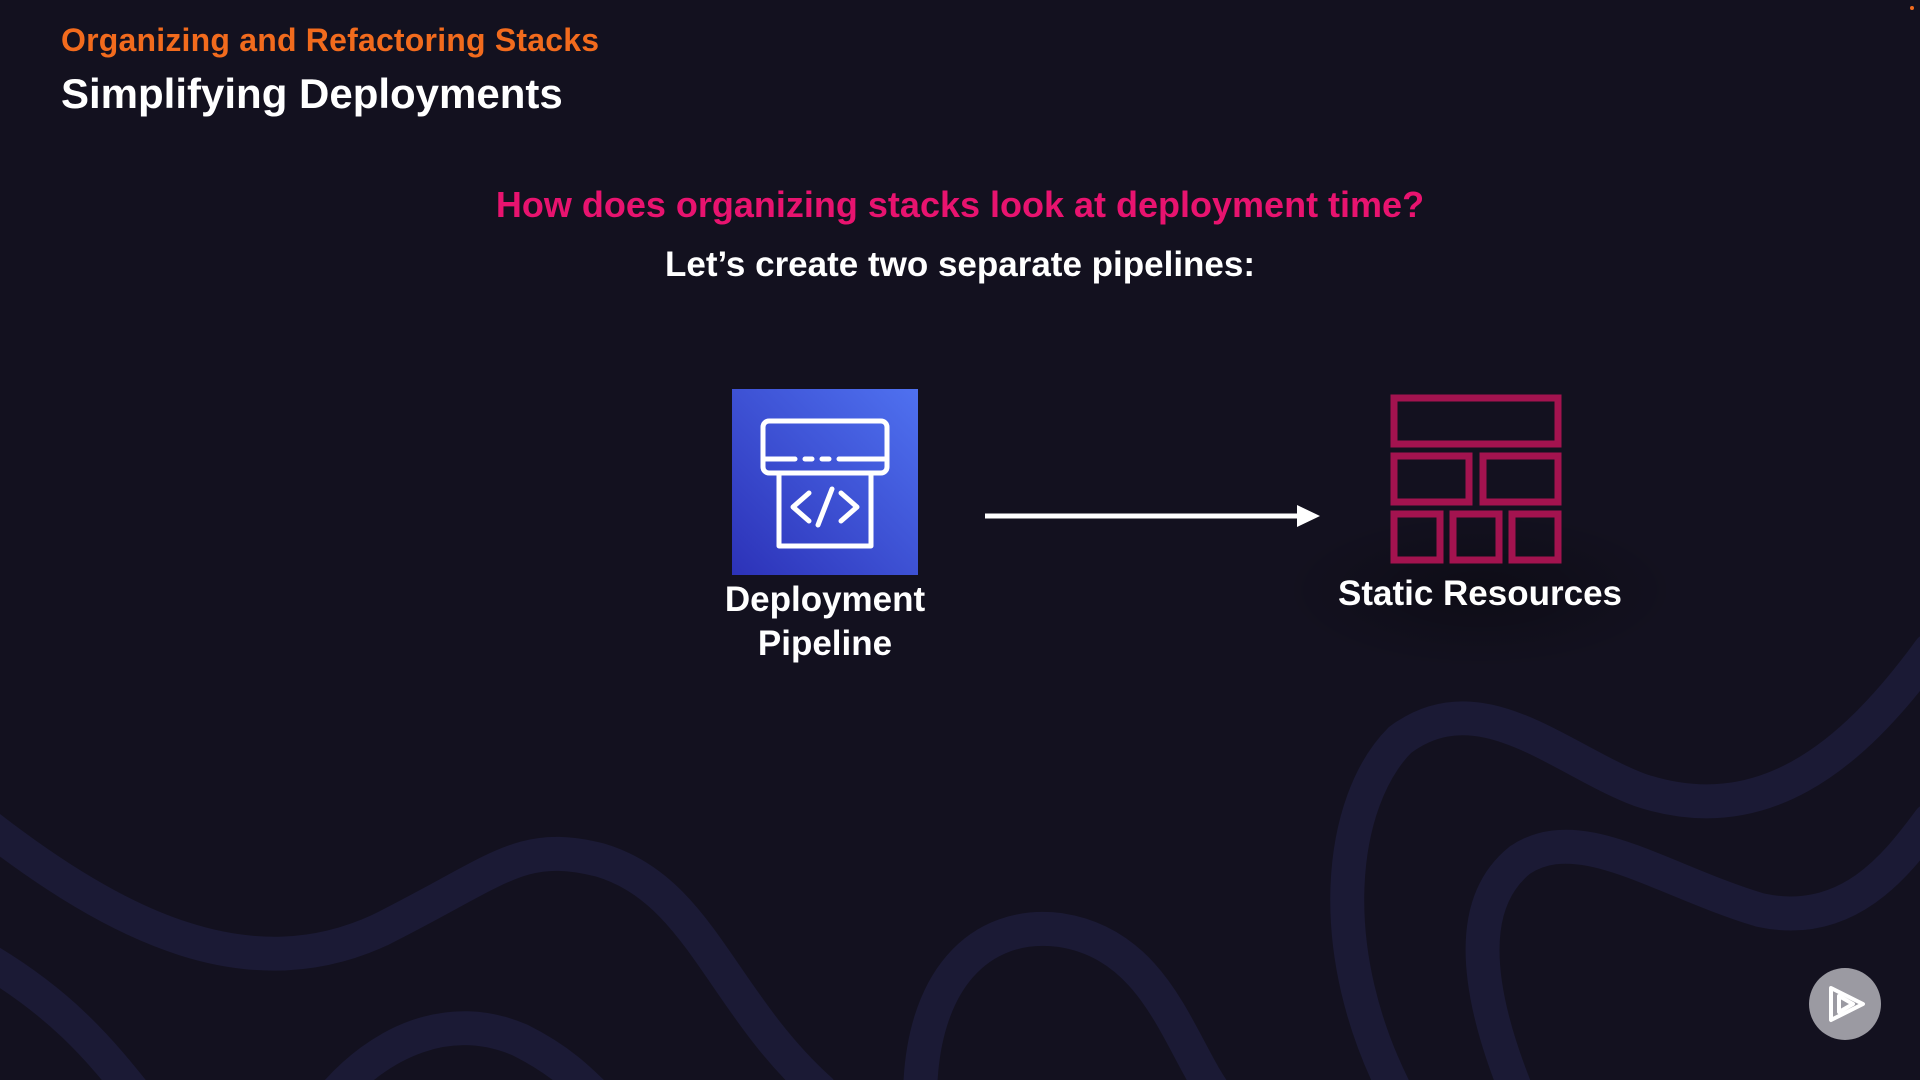 Image resolution: width=1920 pixels, height=1080 pixels. What do you see at coordinates (330, 40) in the screenshot?
I see `section-title: Organizing and Refactoring Stacks` at bounding box center [330, 40].